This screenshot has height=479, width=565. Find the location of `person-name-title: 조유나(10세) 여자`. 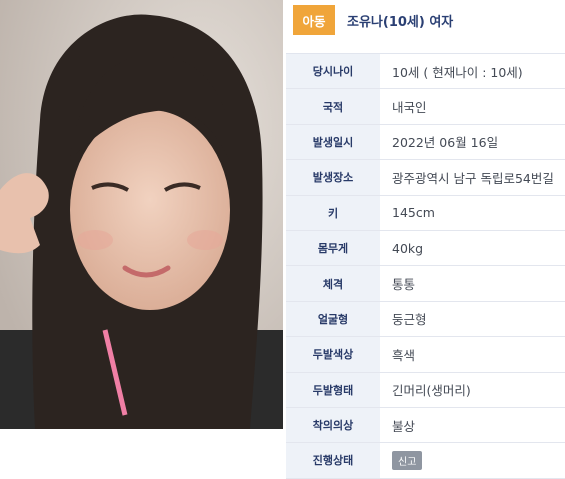

person-name-title: 조유나(10세) 여자 is located at coordinates (400, 22).